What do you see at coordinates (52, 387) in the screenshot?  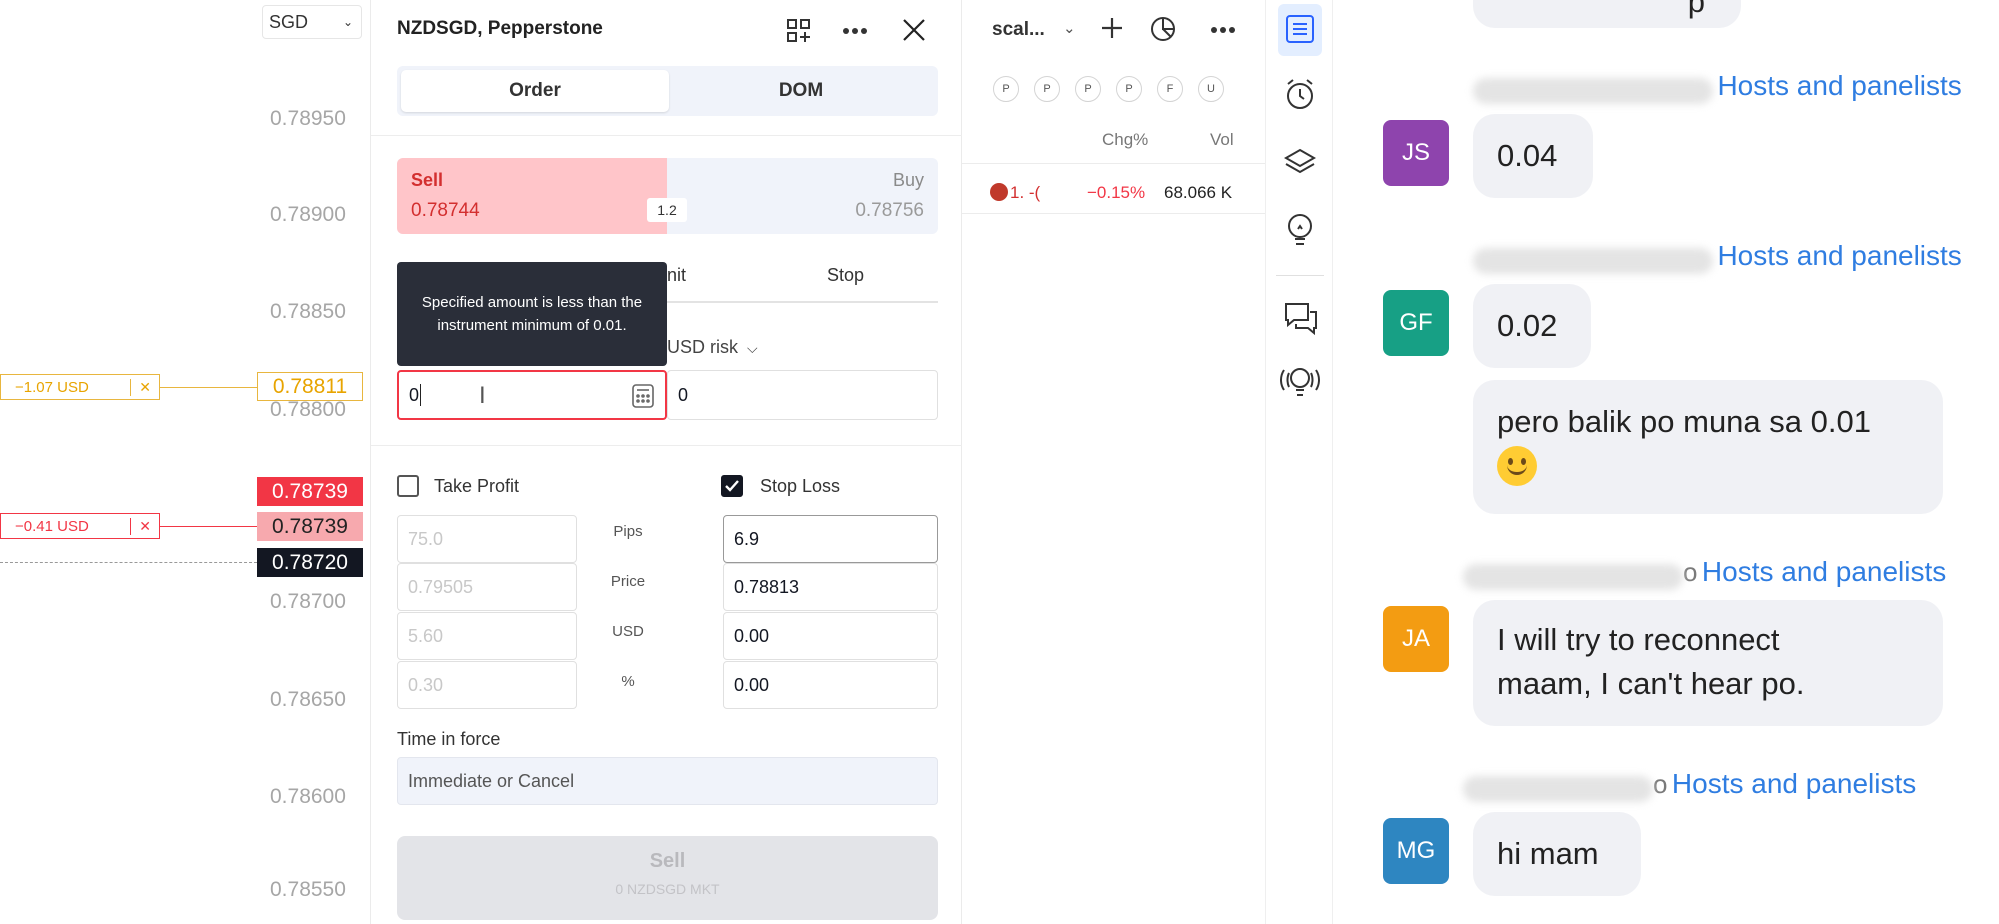 I see `position-pnl: −1.07 USD` at bounding box center [52, 387].